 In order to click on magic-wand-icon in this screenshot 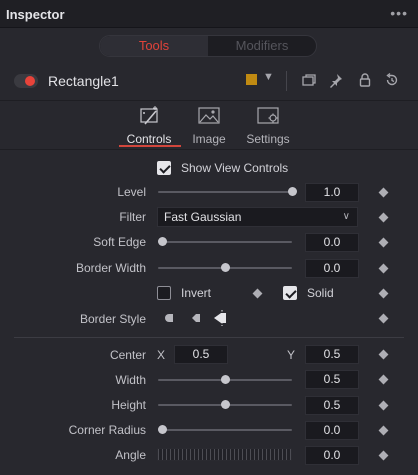, I will do `click(149, 115)`.